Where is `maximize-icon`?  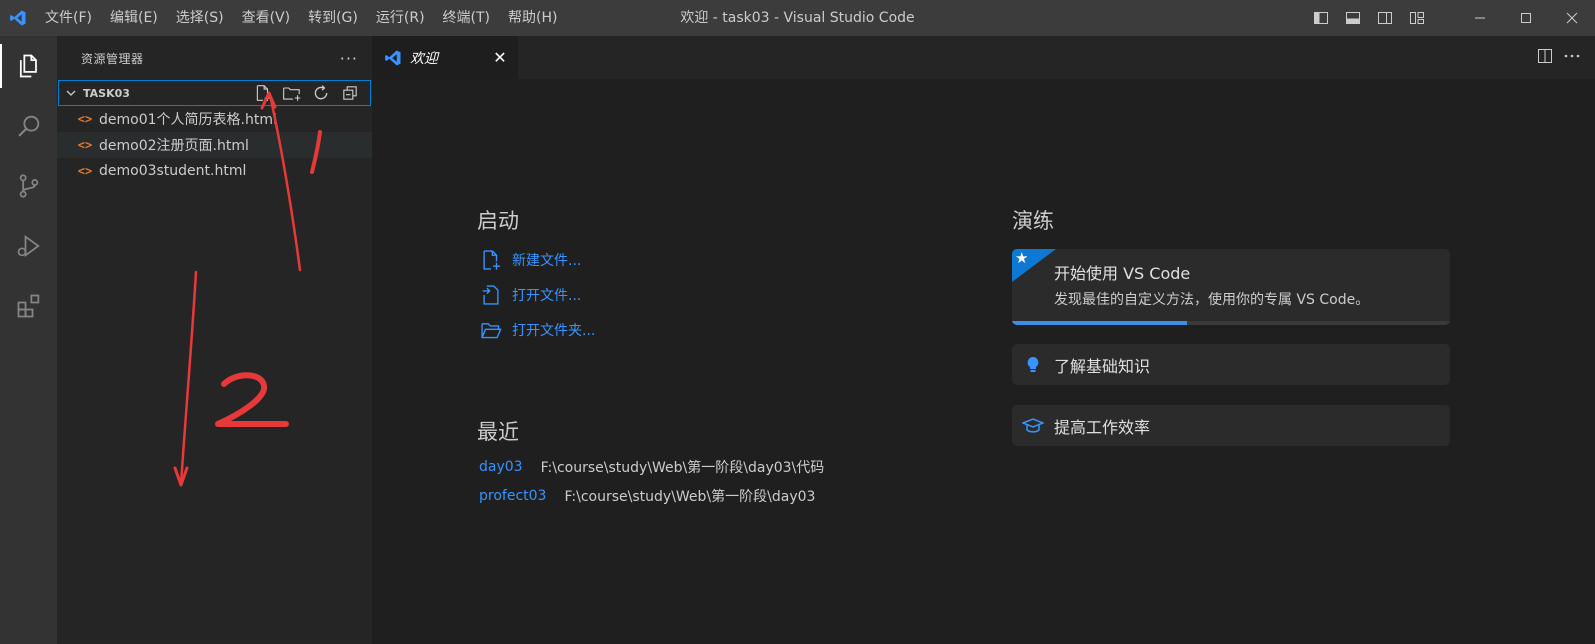 maximize-icon is located at coordinates (1526, 18).